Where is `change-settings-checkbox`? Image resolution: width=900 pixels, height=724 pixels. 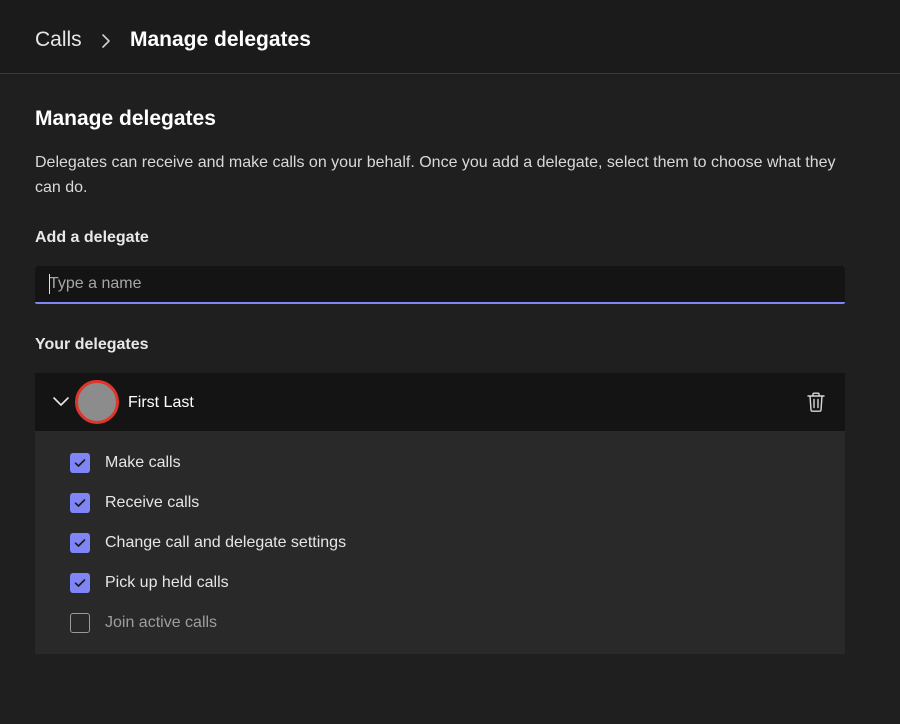
change-settings-checkbox is located at coordinates (80, 543).